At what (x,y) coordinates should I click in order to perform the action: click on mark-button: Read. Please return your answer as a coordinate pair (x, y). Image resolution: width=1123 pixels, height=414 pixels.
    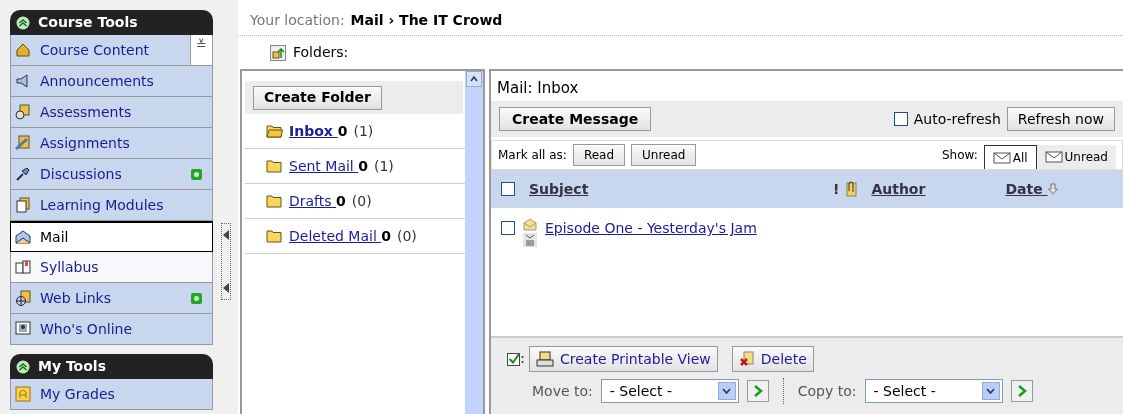
    Looking at the image, I should click on (599, 155).